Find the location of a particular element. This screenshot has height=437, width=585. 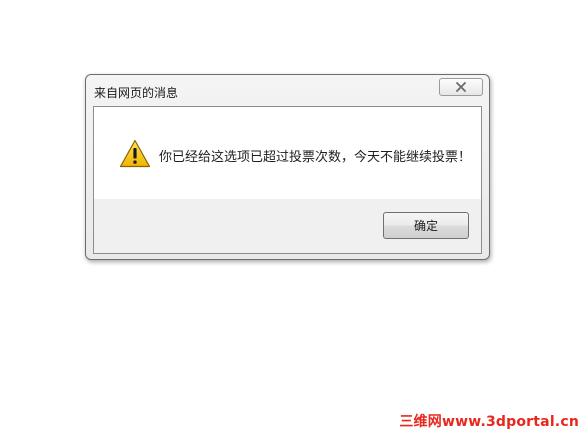

close-icon is located at coordinates (461, 87).